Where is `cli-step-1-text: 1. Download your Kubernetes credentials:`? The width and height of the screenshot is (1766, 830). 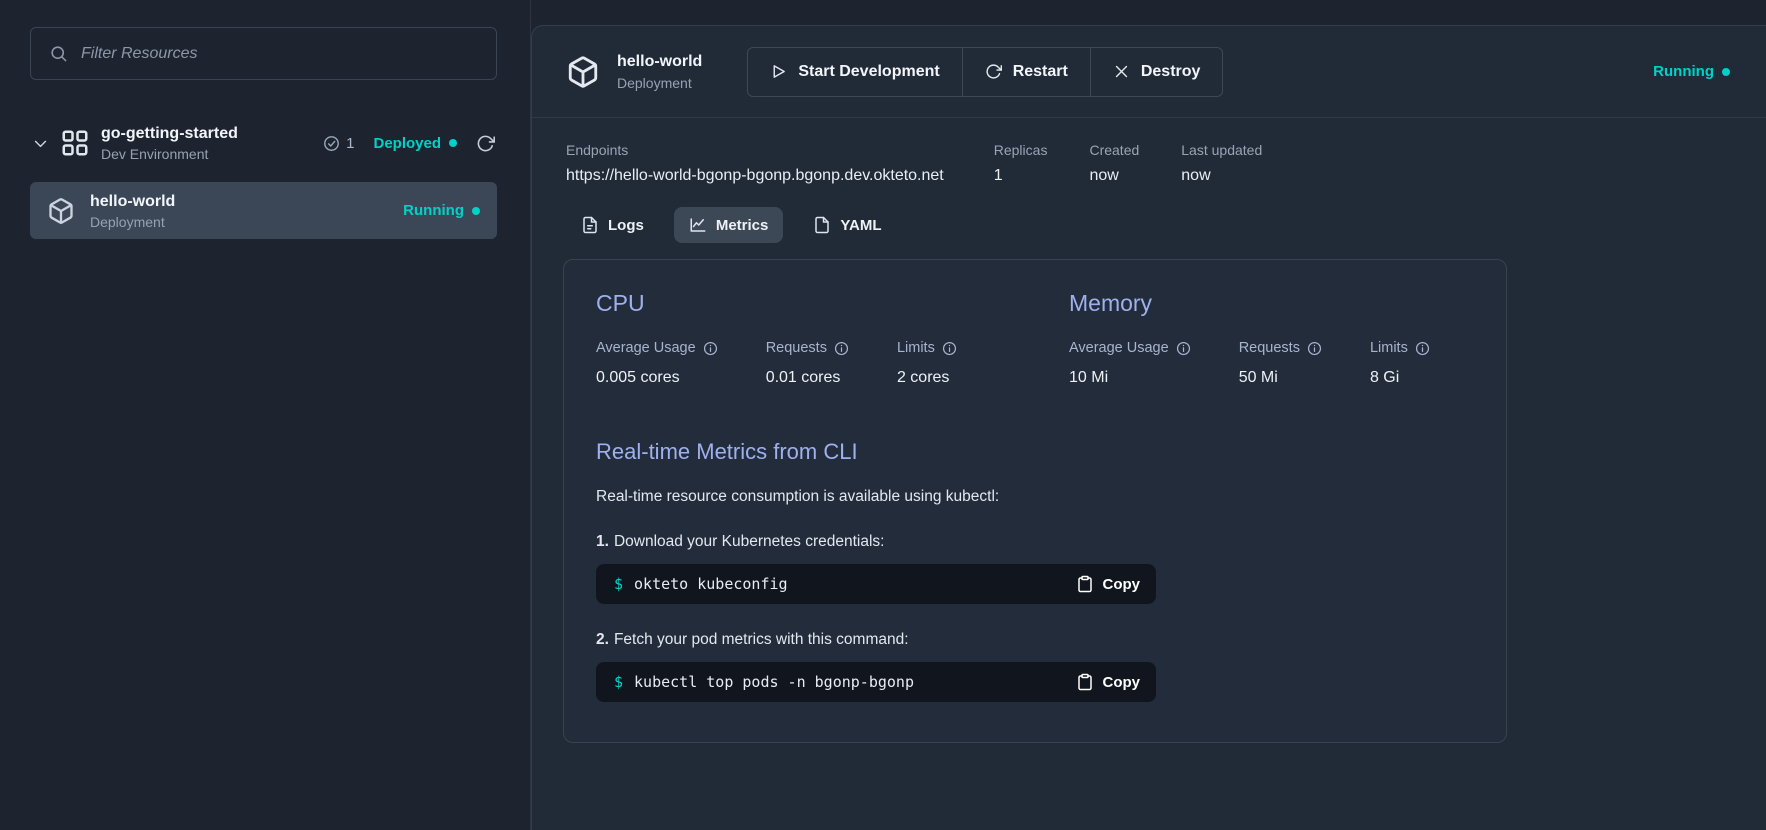
cli-step-1-text: 1. Download your Kubernetes credentials: is located at coordinates (740, 541).